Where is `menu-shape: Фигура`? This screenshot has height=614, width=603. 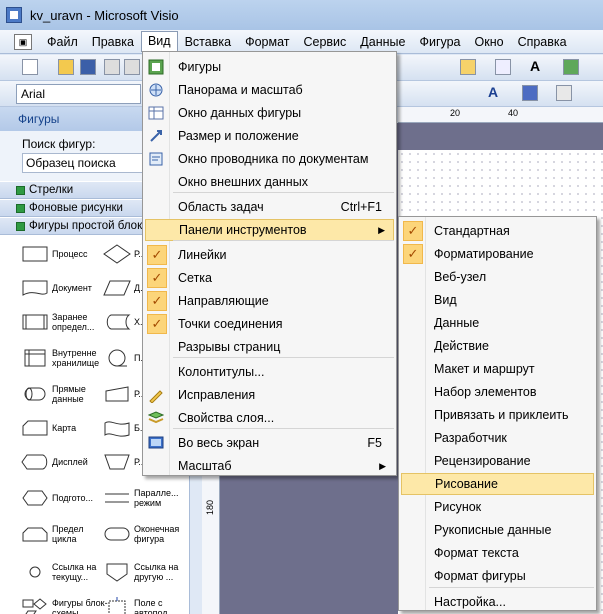 menu-shape: Фигура is located at coordinates (439, 42).